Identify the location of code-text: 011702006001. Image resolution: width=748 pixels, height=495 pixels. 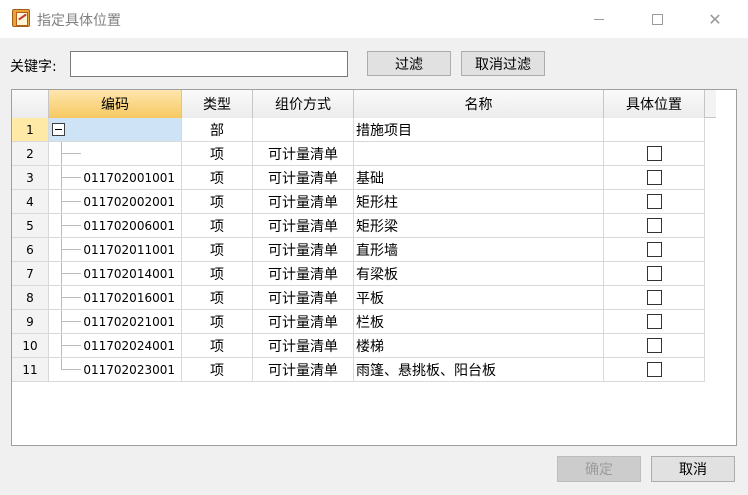
(129, 225).